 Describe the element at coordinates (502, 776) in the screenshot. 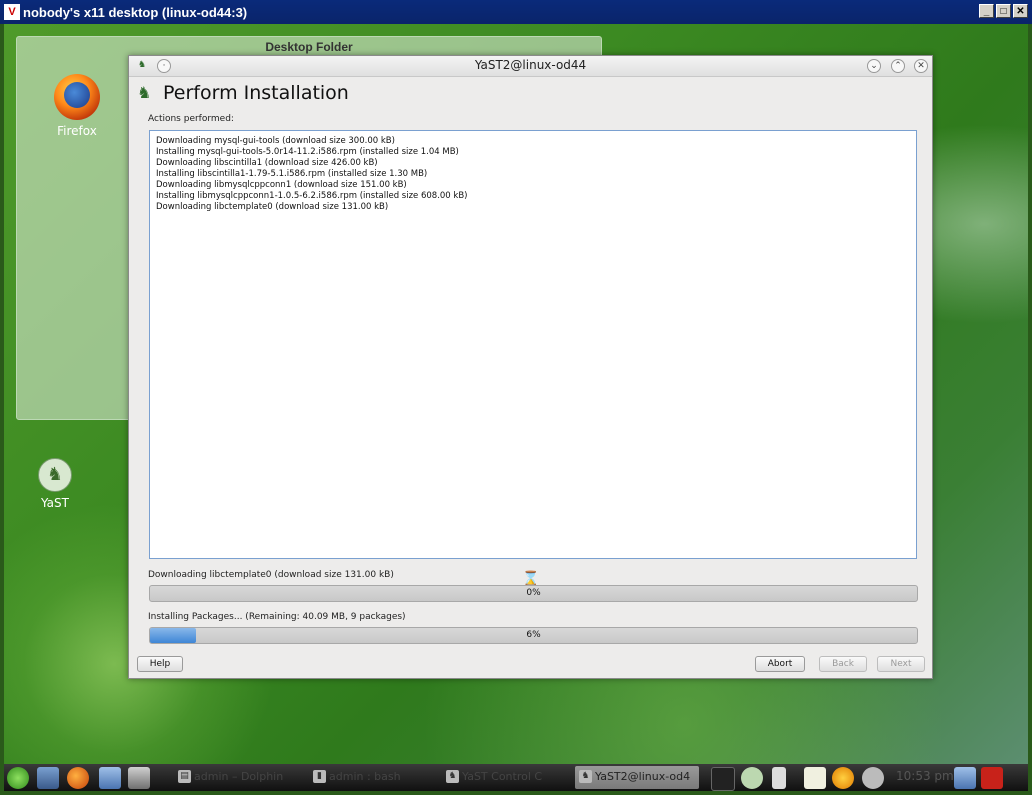

I see `task-label: YaST Control C` at that location.